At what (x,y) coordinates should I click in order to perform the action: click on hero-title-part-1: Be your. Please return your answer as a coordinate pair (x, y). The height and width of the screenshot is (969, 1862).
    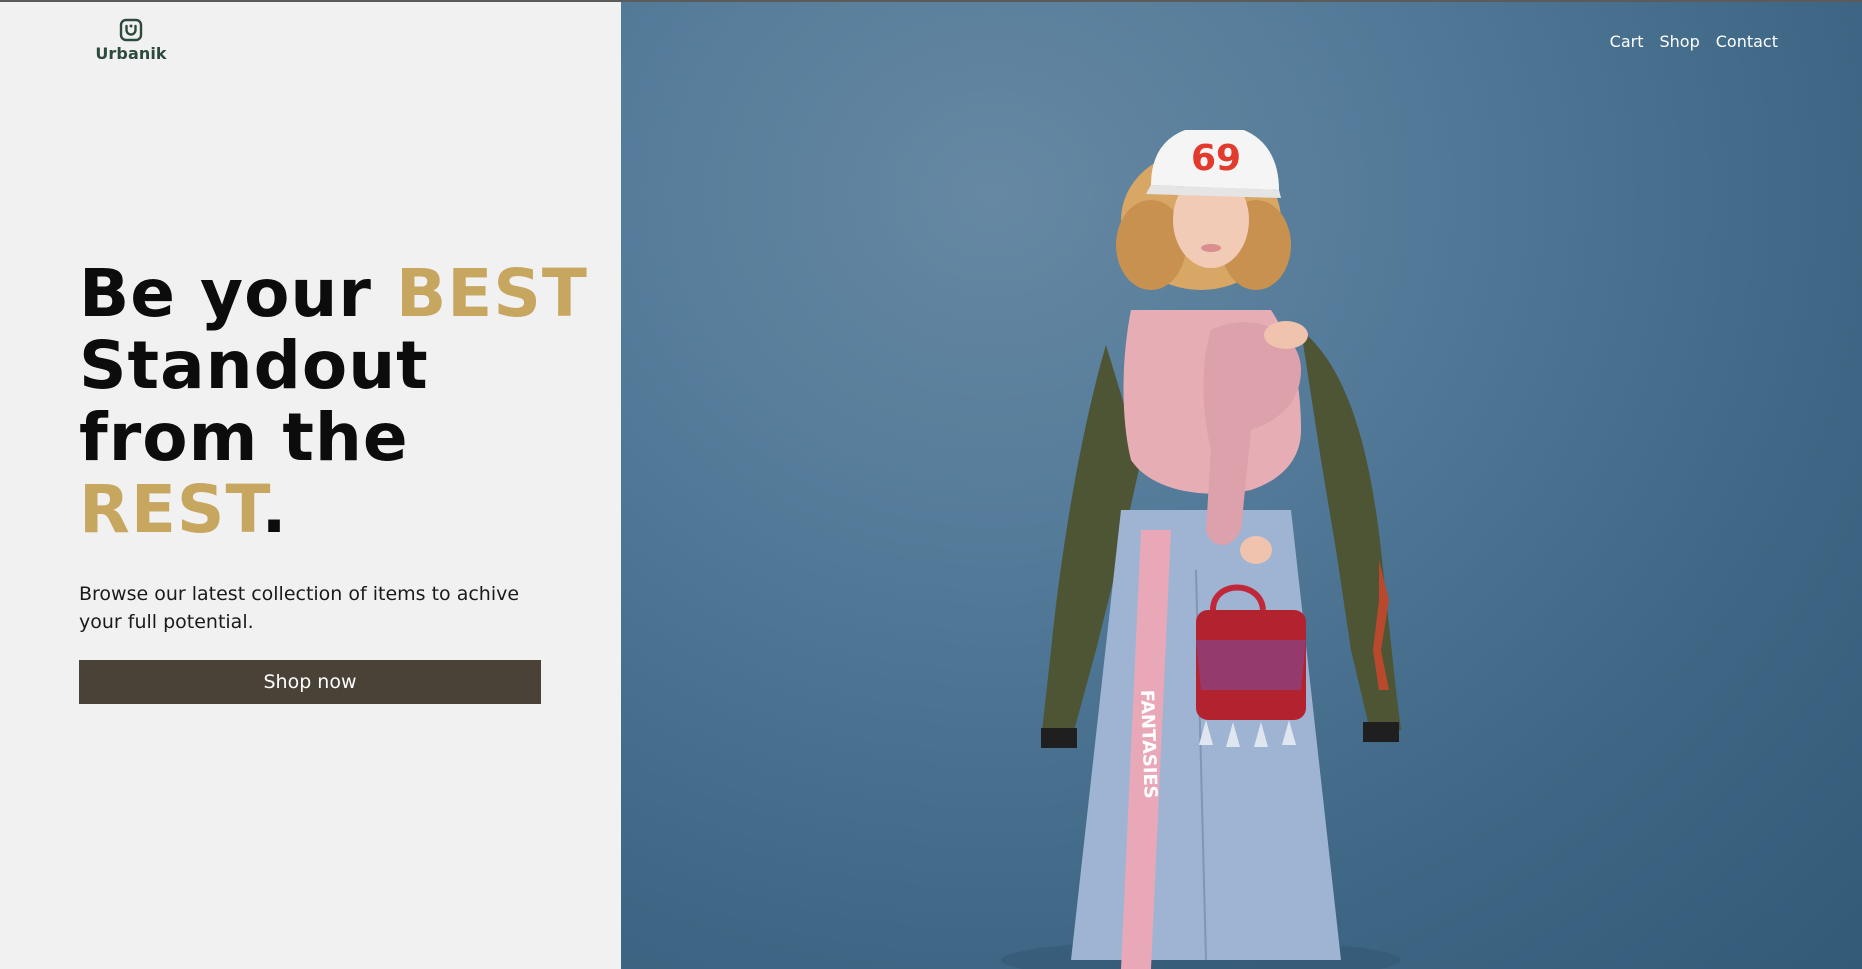
    Looking at the image, I should click on (237, 293).